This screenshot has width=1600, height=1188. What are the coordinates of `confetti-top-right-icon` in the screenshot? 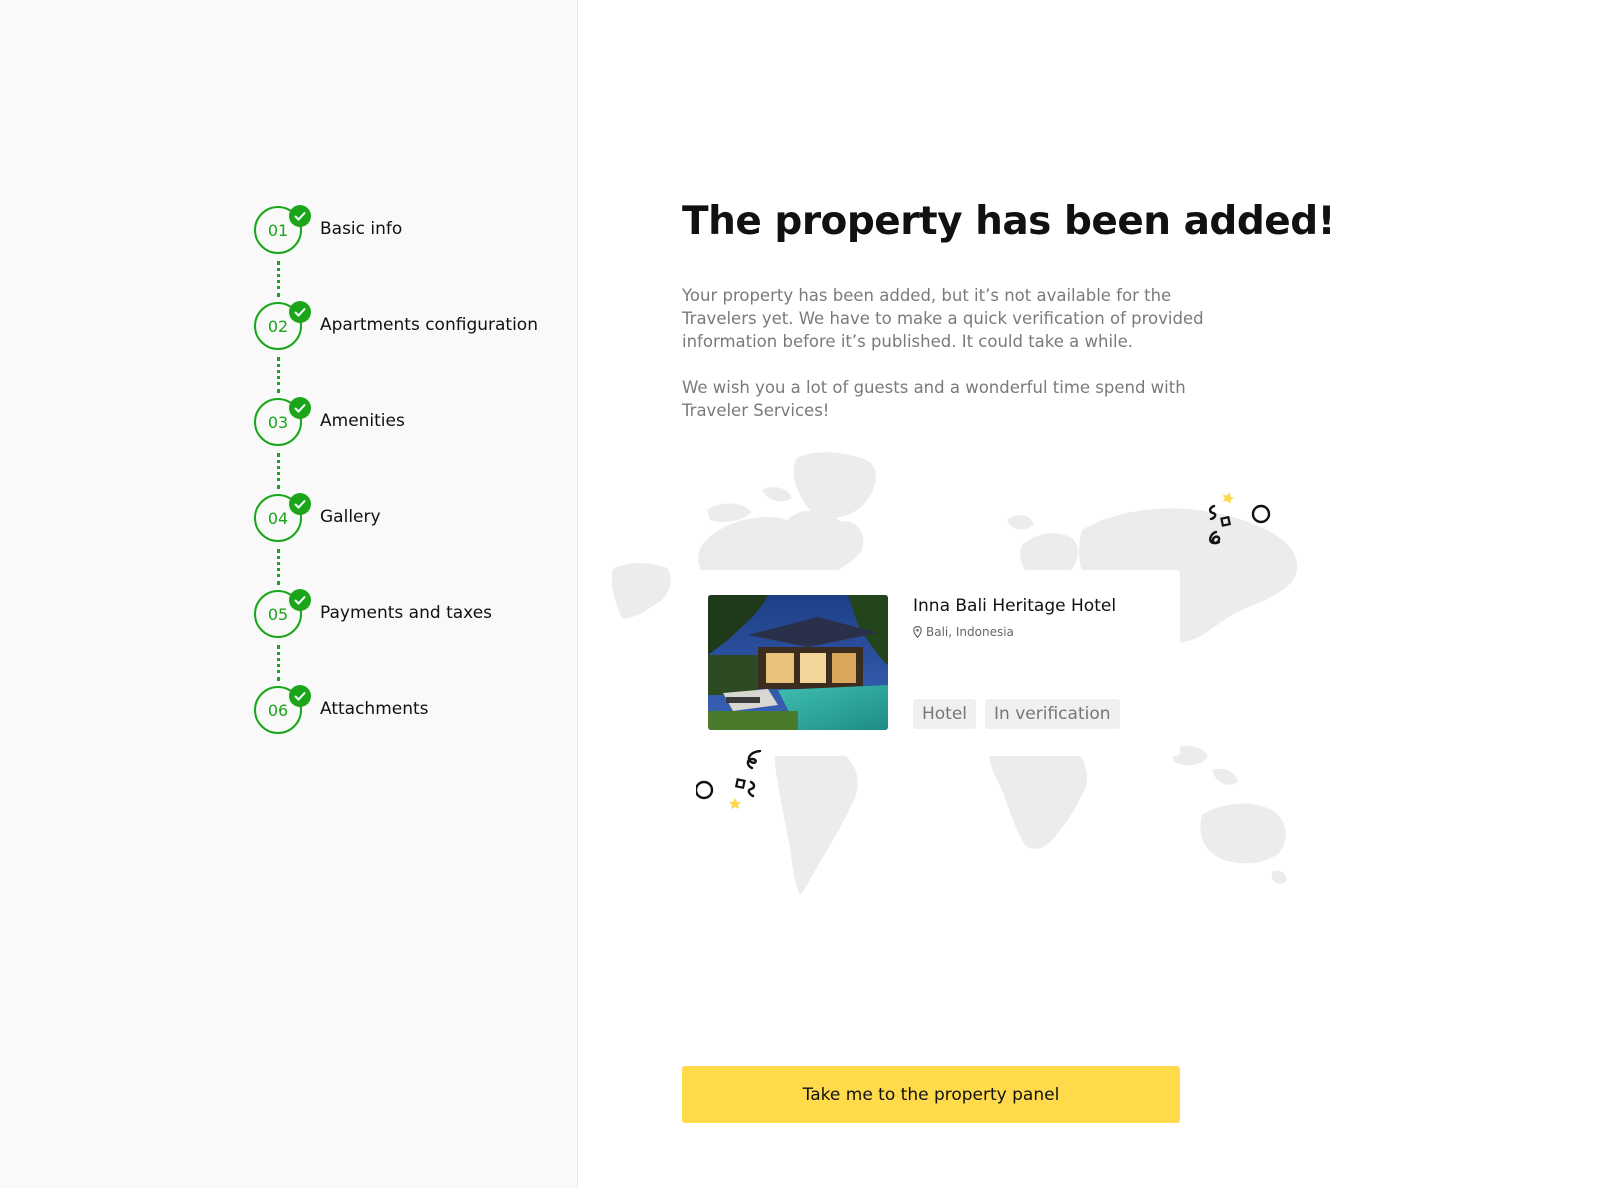 It's located at (1239, 518).